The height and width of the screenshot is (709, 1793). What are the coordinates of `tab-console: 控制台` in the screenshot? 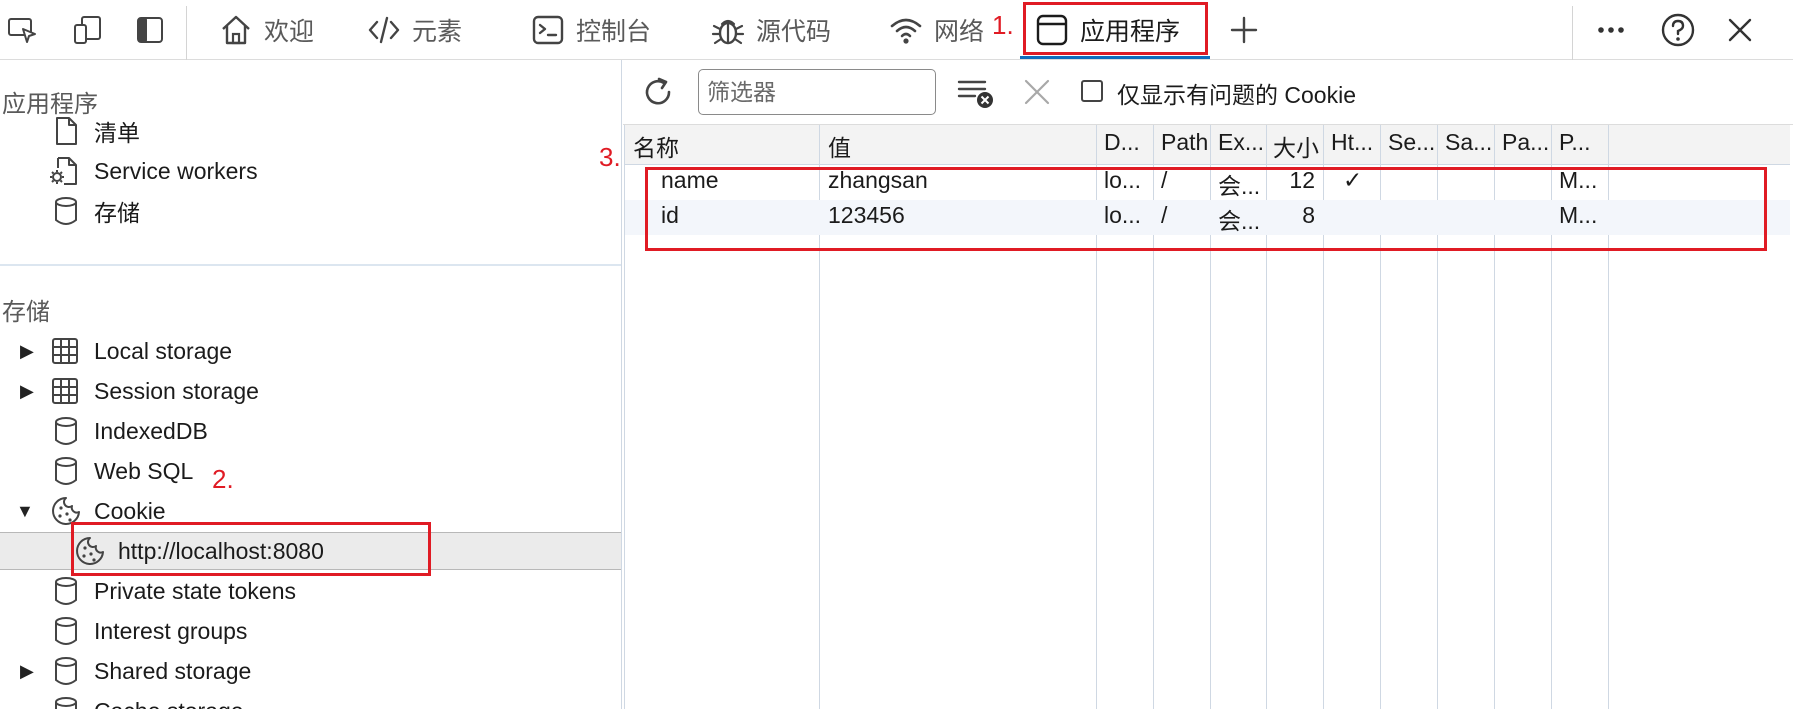 It's located at (590, 30).